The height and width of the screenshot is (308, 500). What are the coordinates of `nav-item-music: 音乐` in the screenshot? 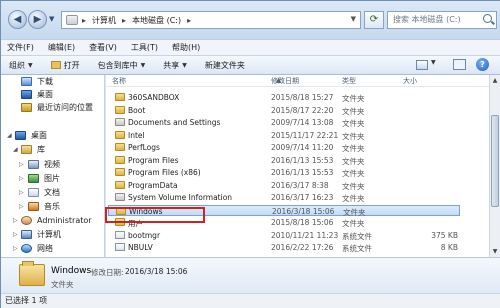 It's located at (44, 206).